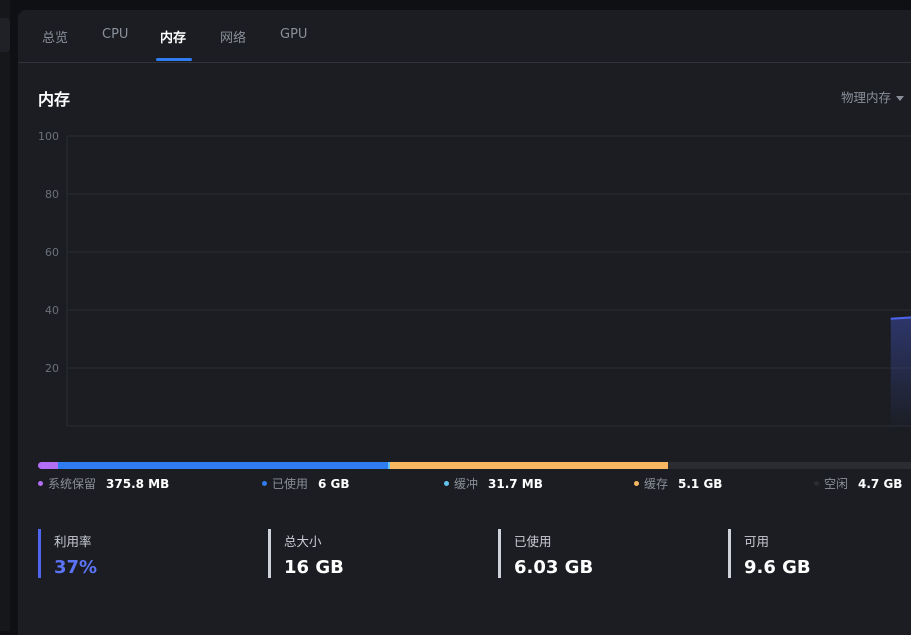  I want to click on left-sidebar-edge, so click(5, 315).